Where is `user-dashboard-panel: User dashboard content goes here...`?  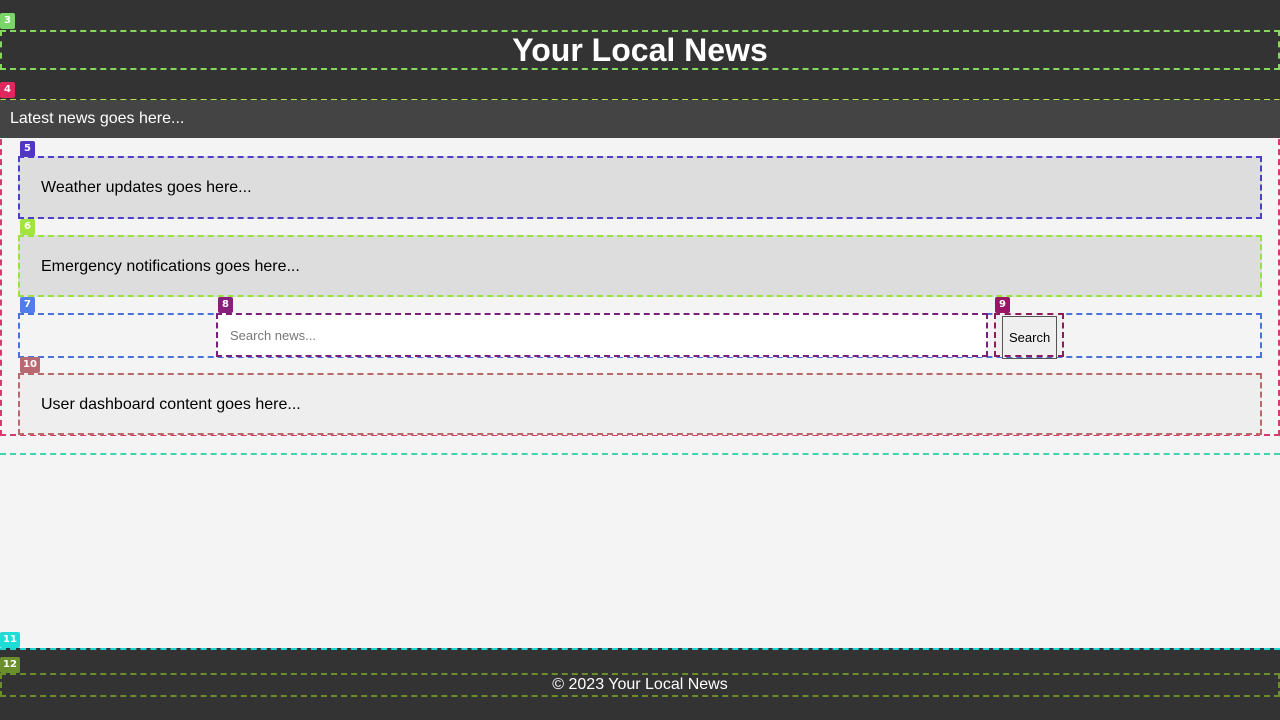 user-dashboard-panel: User dashboard content goes here... is located at coordinates (640, 404).